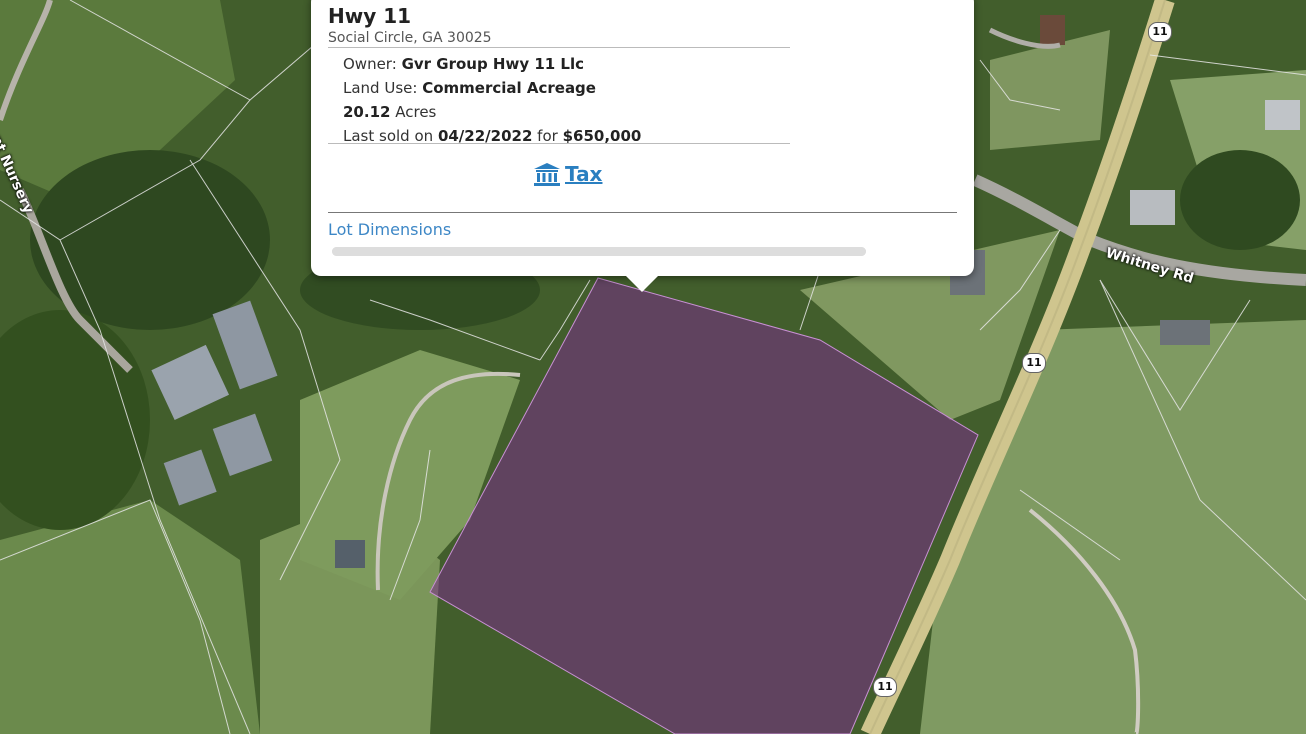 This screenshot has width=1306, height=734. I want to click on popup-pointer, so click(642, 284).